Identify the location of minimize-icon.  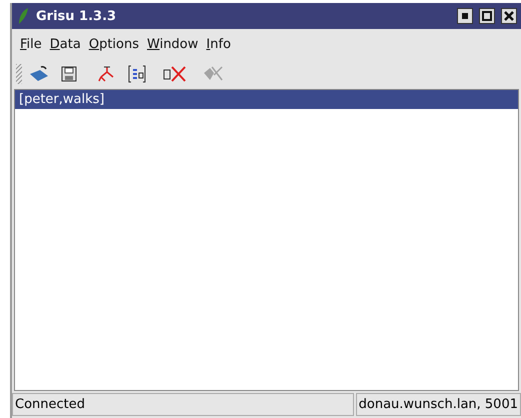
(465, 16).